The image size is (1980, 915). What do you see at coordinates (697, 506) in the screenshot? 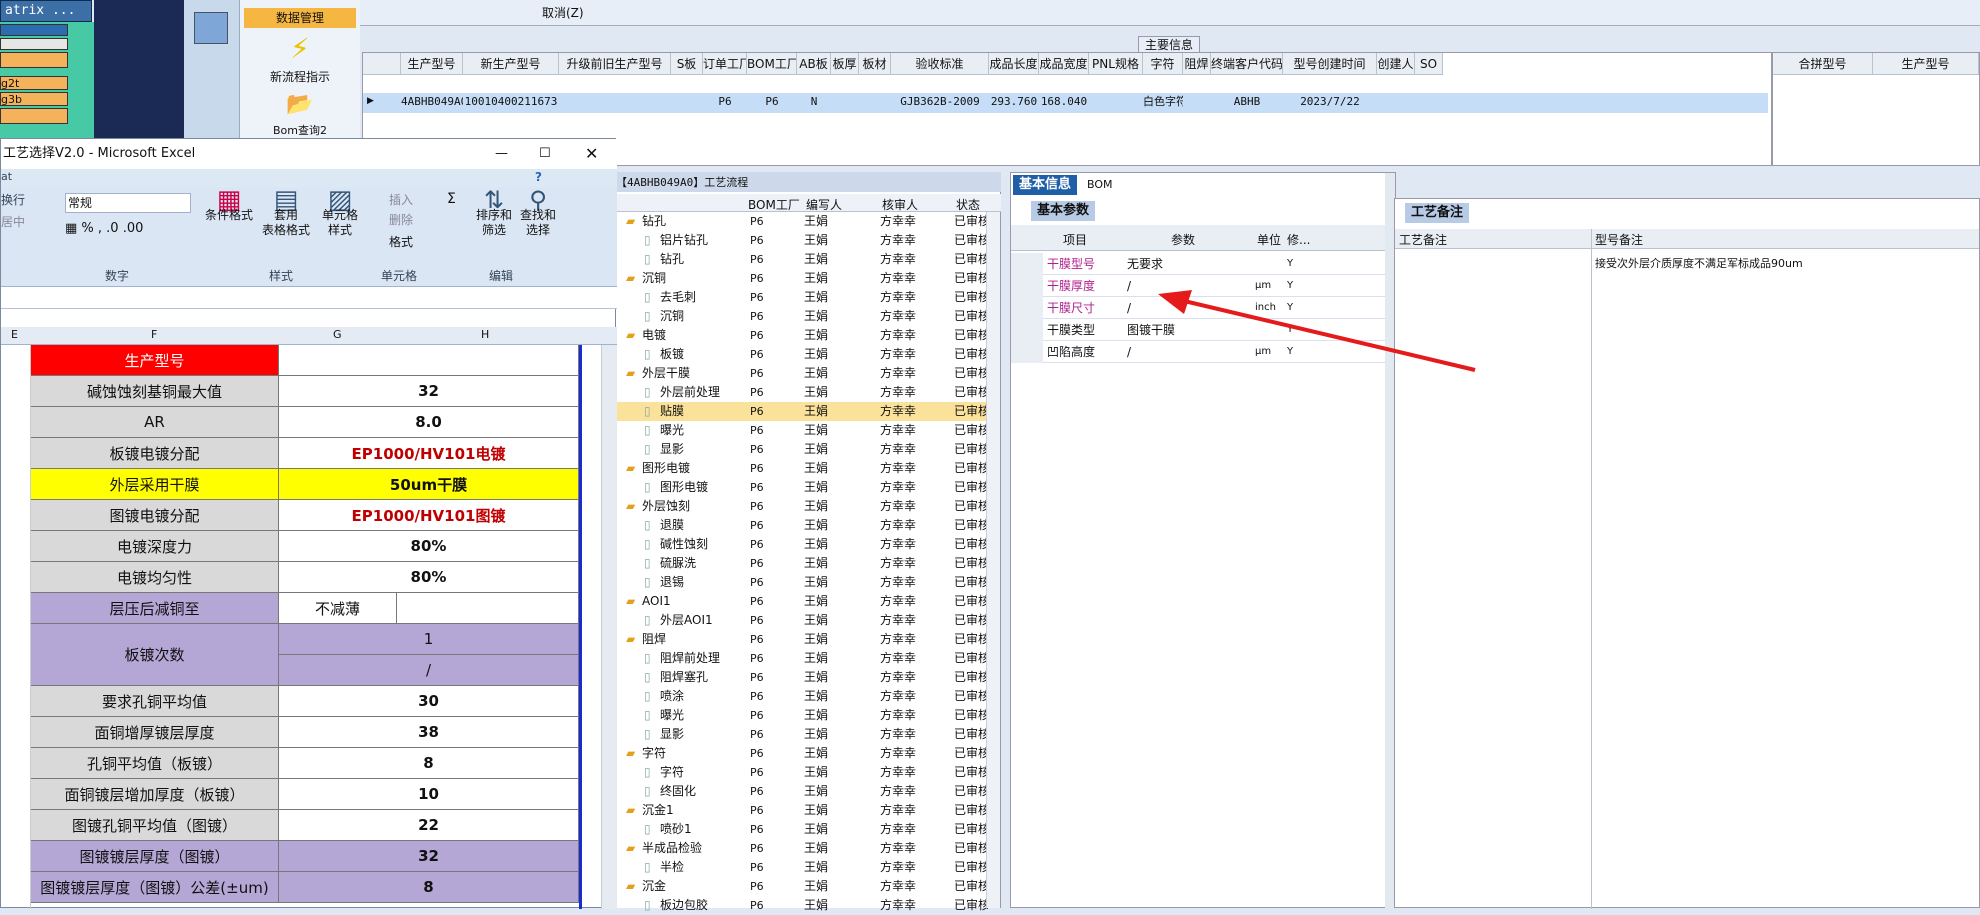
I see `tree-node-label: 外层蚀刻` at bounding box center [697, 506].